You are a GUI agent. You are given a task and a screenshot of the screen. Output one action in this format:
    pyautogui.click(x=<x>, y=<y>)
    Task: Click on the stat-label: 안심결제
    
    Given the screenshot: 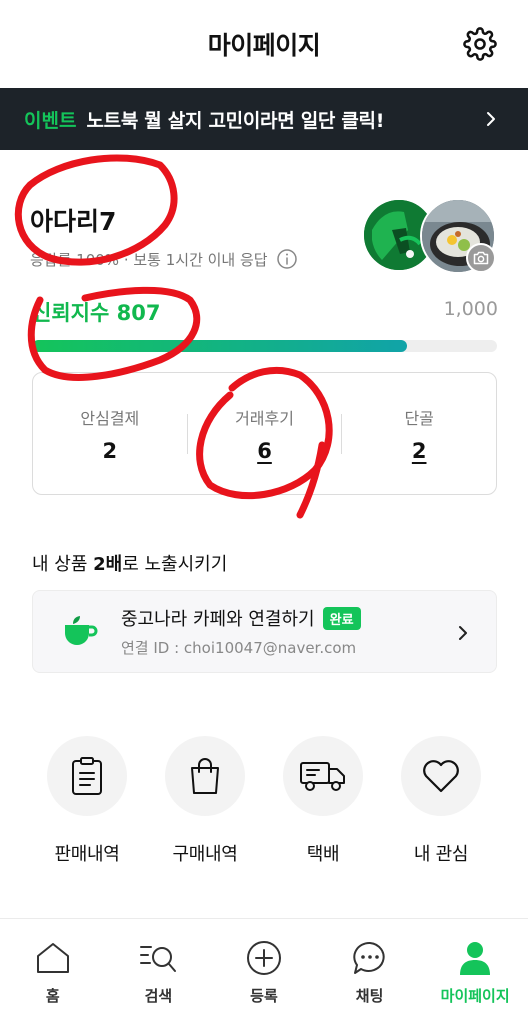 What is the action you would take?
    pyautogui.click(x=110, y=418)
    